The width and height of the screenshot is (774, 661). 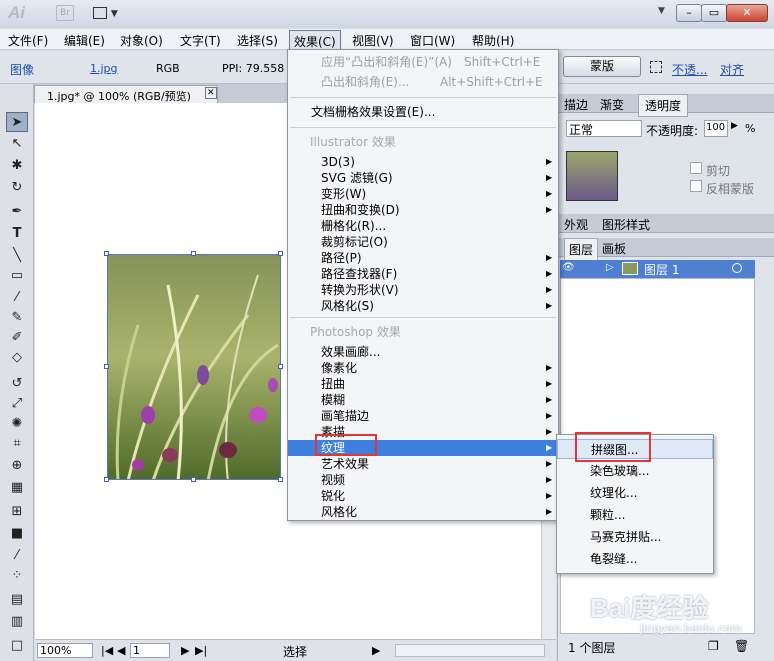 What do you see at coordinates (17, 166) in the screenshot?
I see `magic-wand-tool-icon: ✱` at bounding box center [17, 166].